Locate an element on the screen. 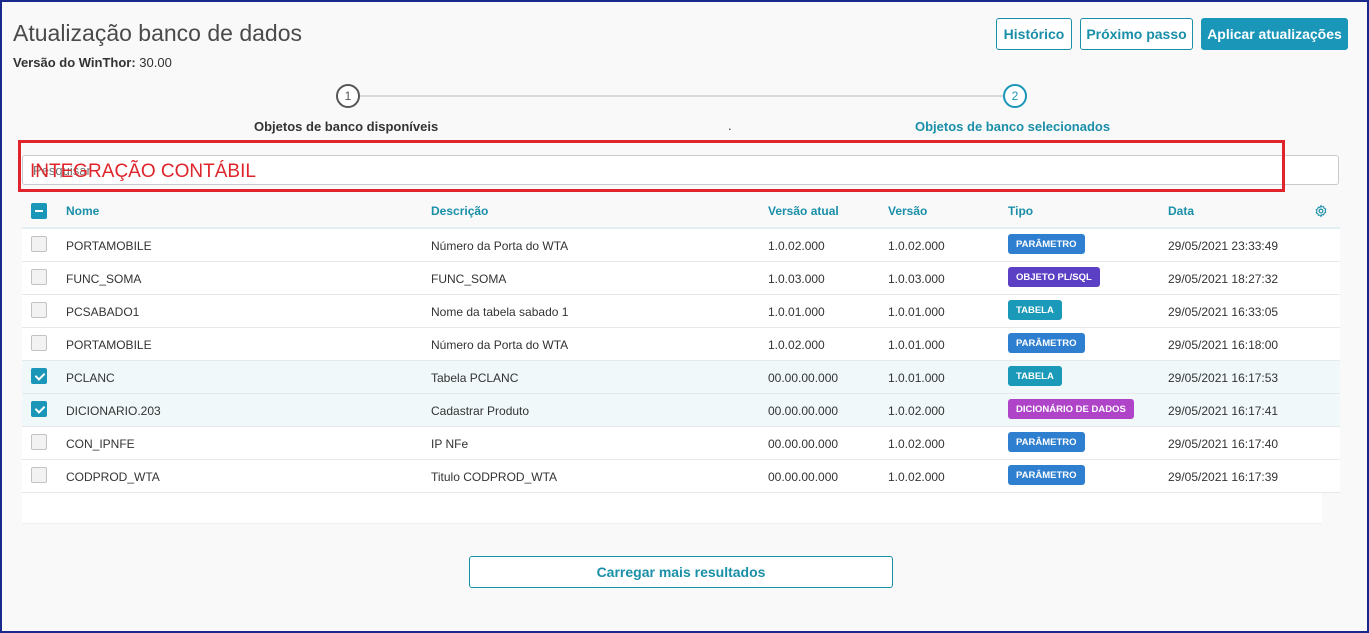  proximo-passo-button: Próximo passo is located at coordinates (1136, 34).